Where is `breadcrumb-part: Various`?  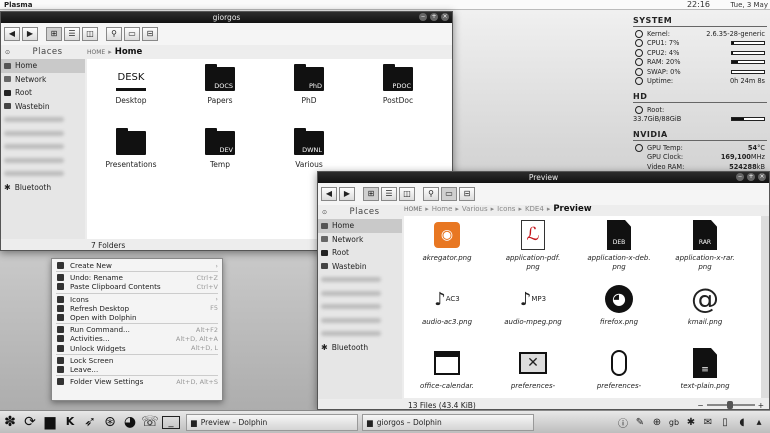
breadcrumb-part: Various is located at coordinates (475, 209).